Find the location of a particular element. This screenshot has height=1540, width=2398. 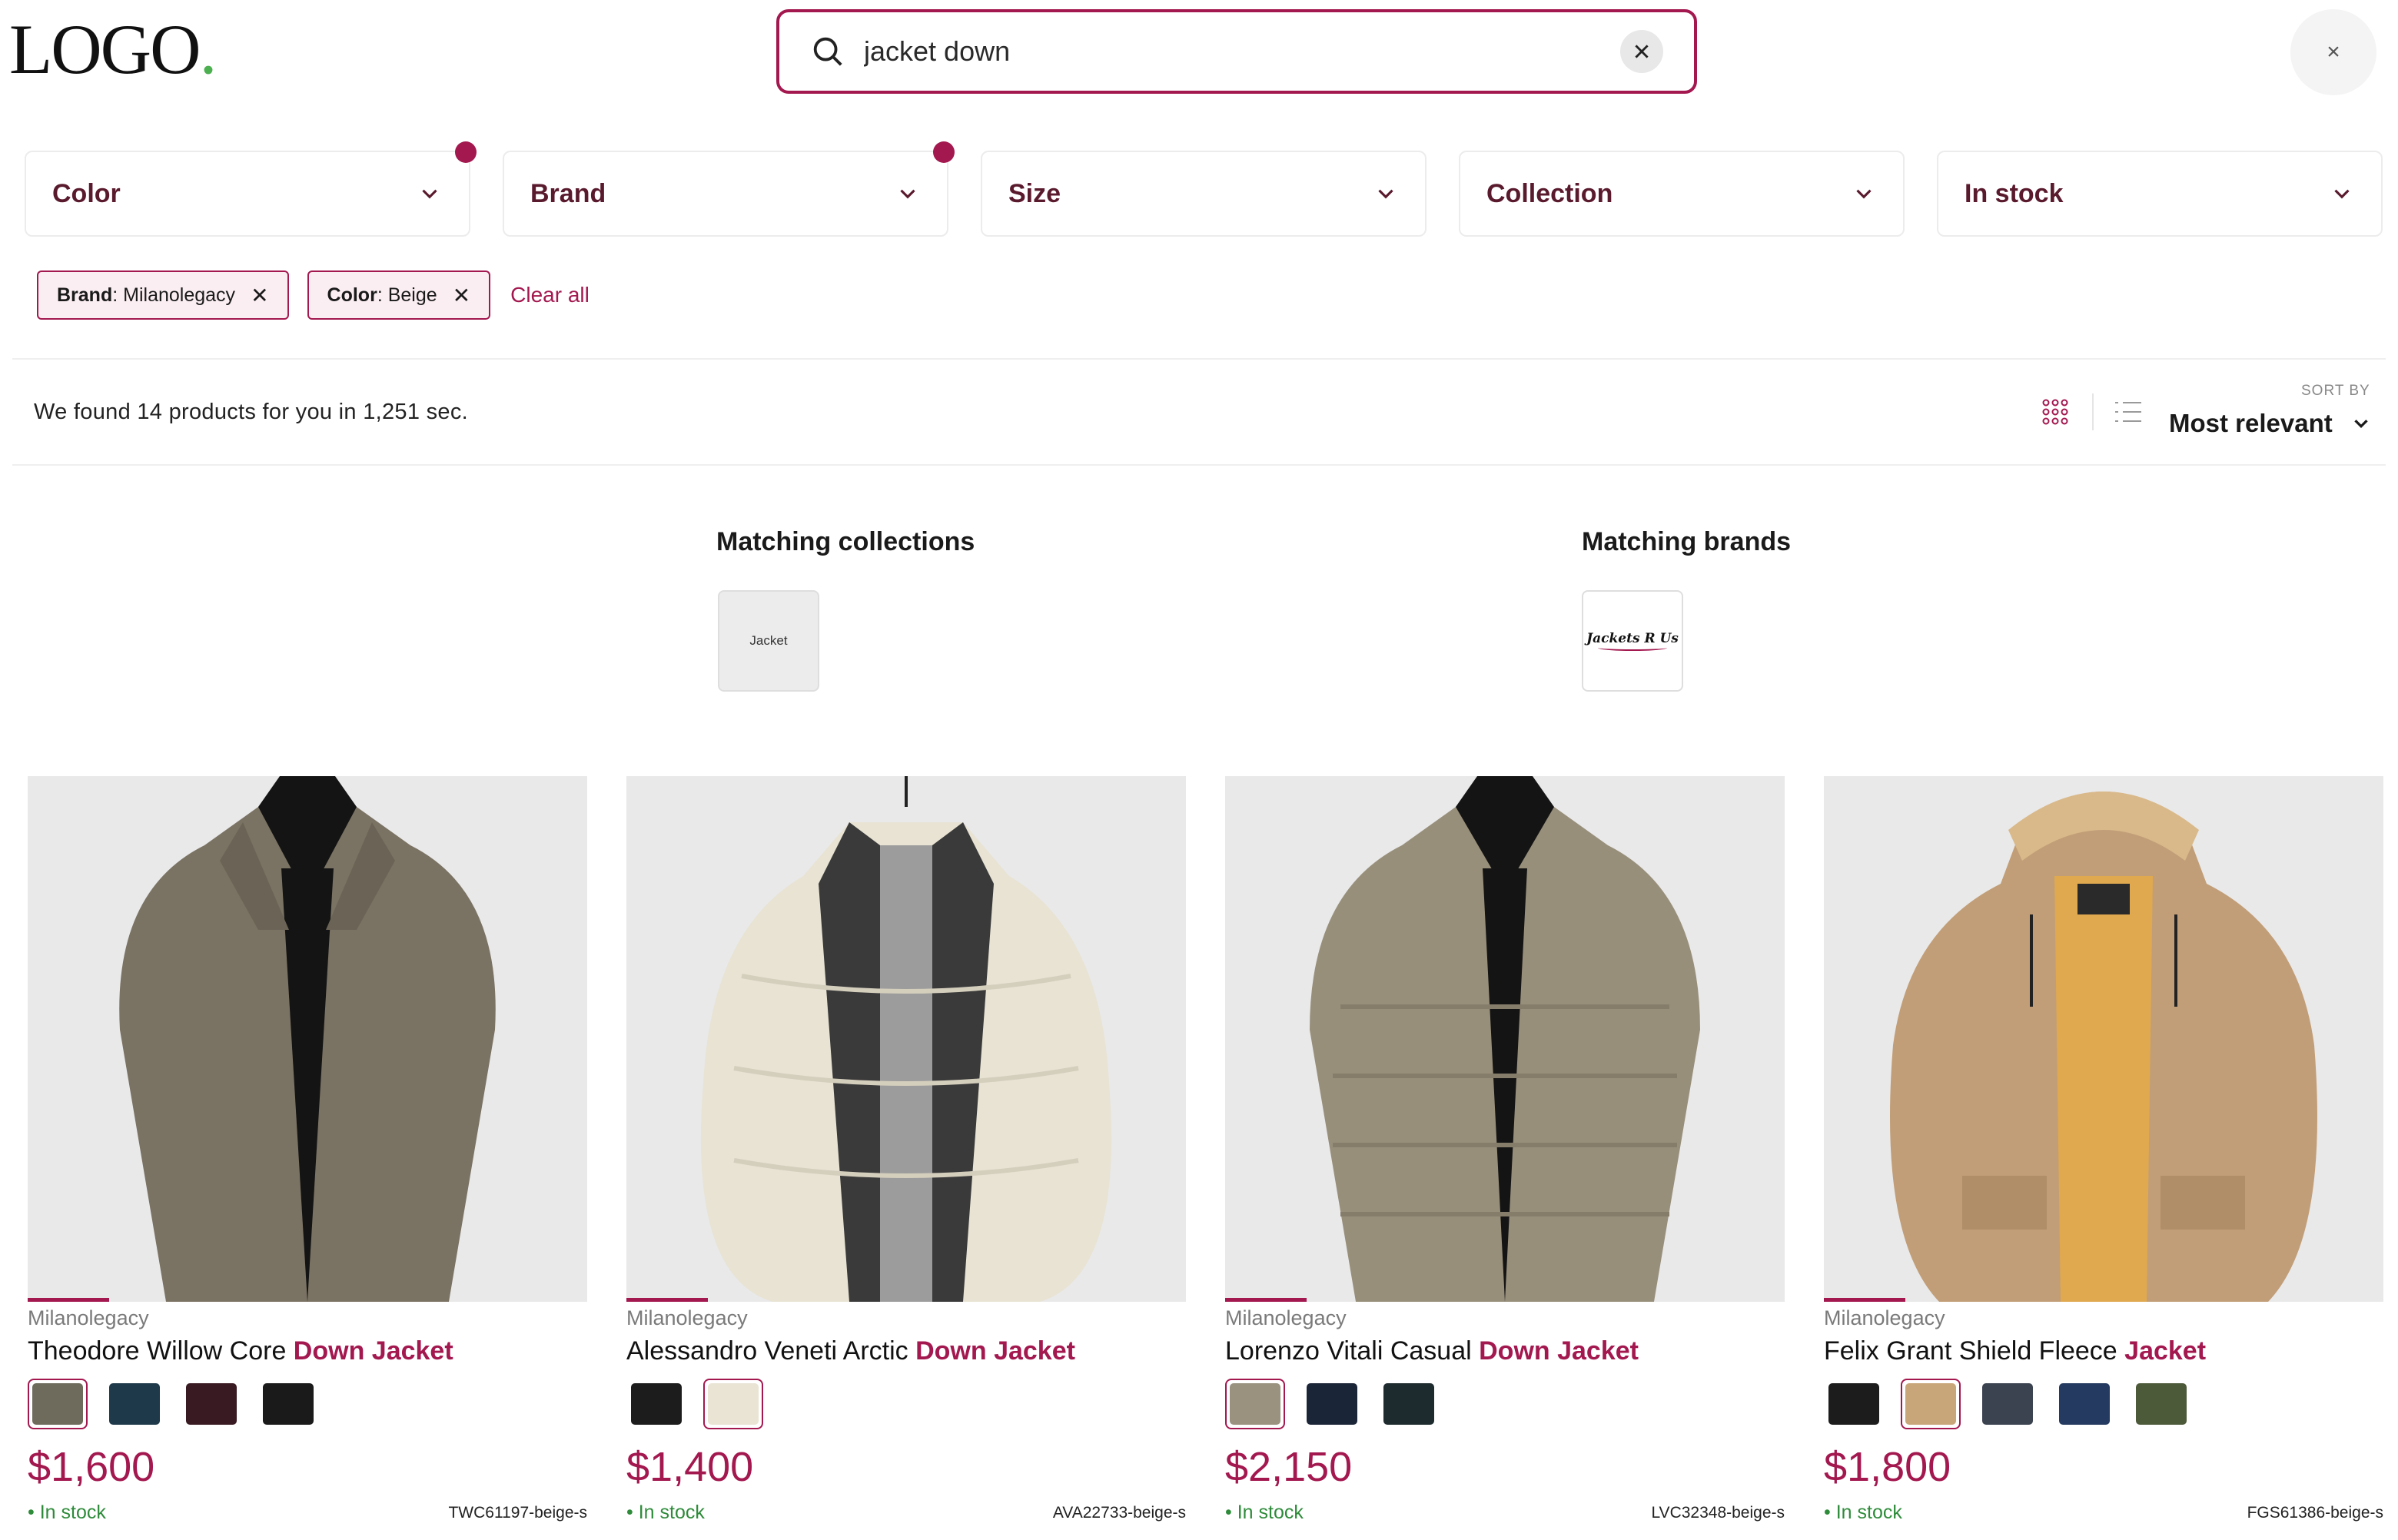

jacket-illustration is located at coordinates (307, 1039).